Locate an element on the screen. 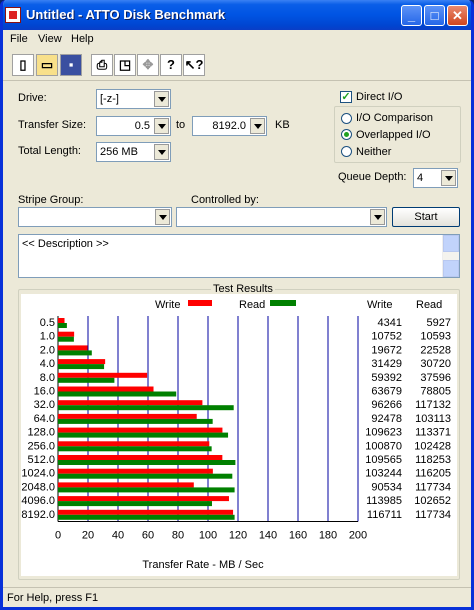 The image size is (474, 610). category-label: 4.0 is located at coordinates (47, 364).